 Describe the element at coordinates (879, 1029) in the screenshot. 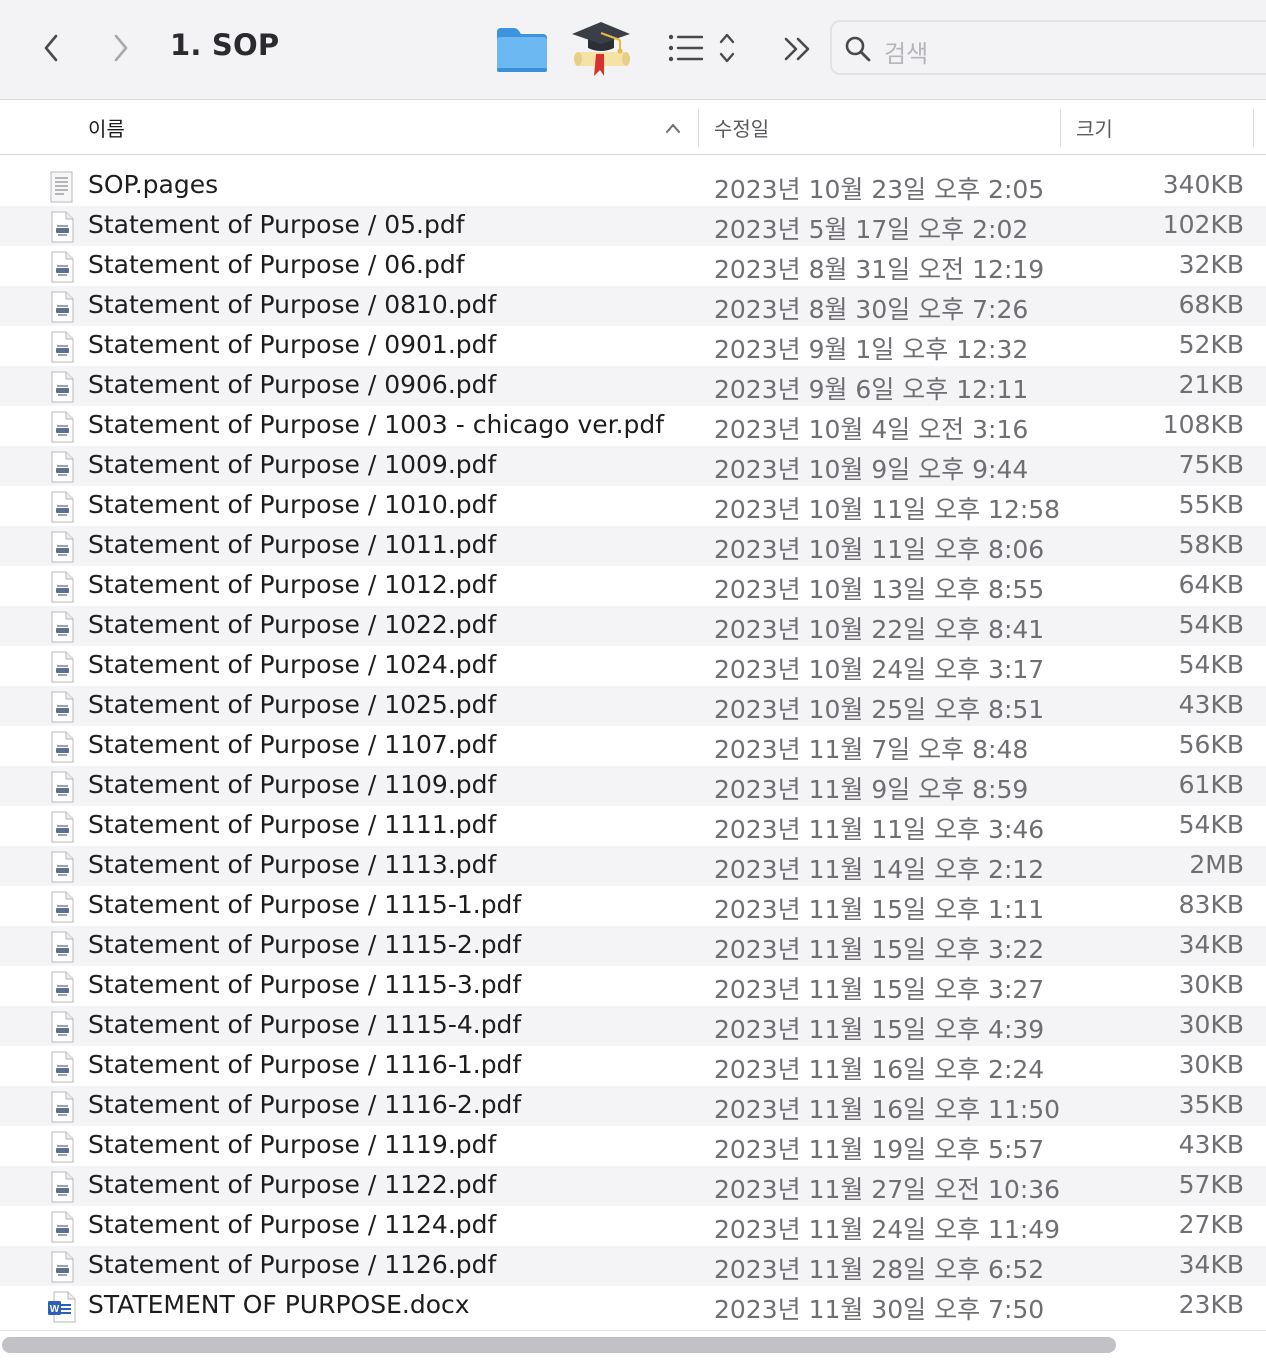

I see `file-modified-date: 2023년 11월 15일 오후 4:39` at that location.